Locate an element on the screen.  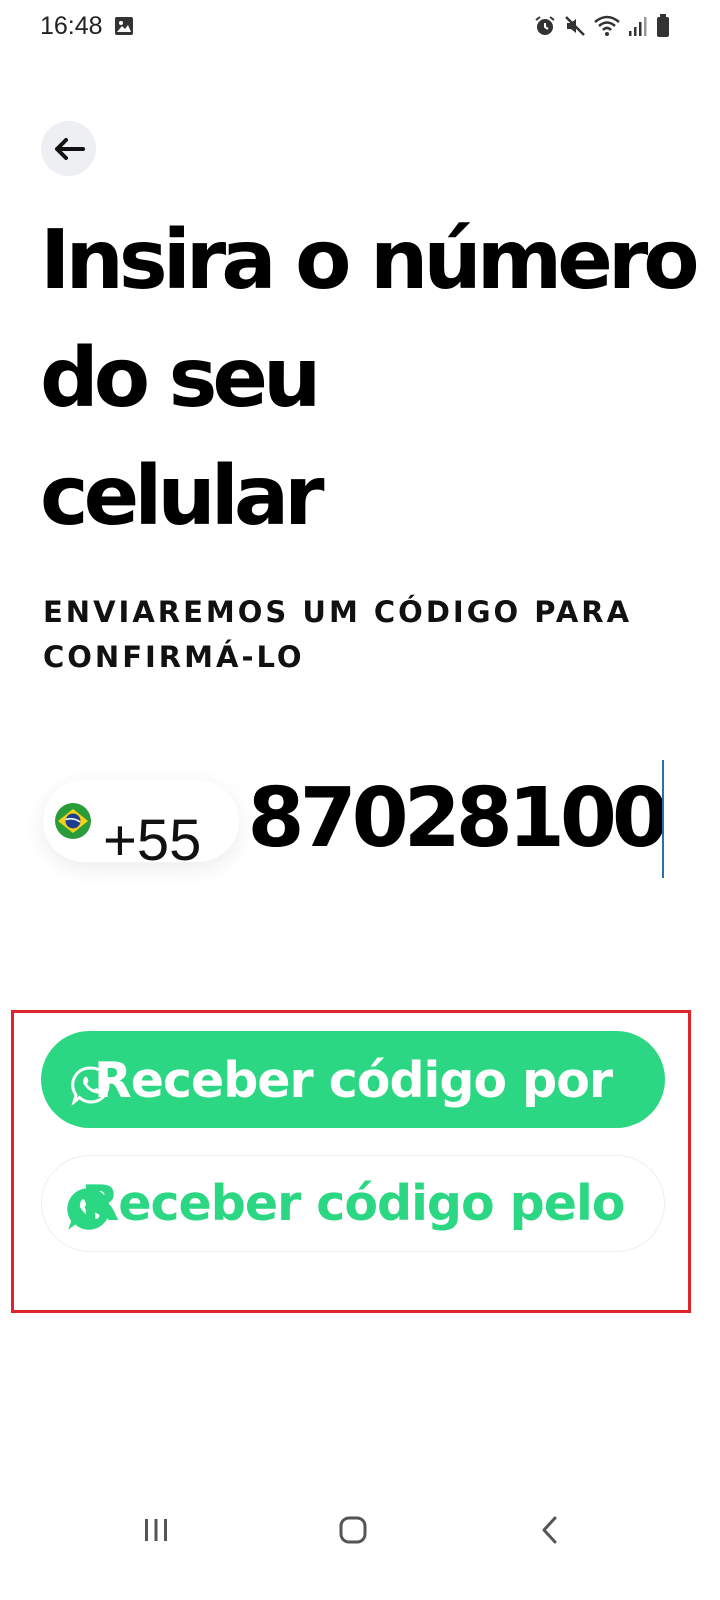
signal-icon is located at coordinates (638, 26).